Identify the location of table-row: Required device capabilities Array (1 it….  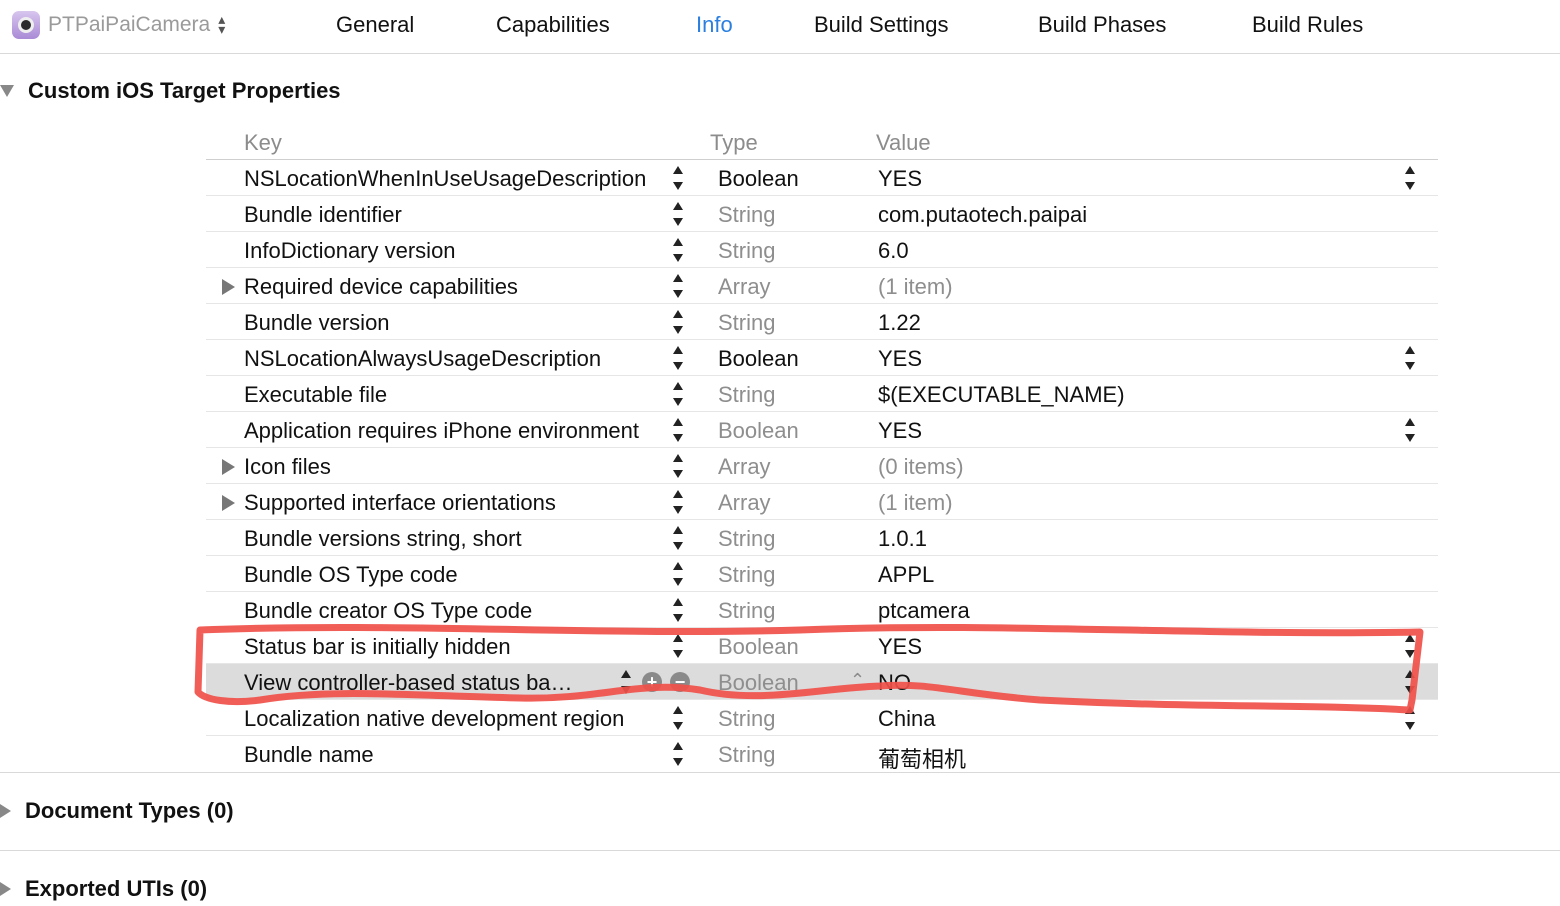
(822, 286).